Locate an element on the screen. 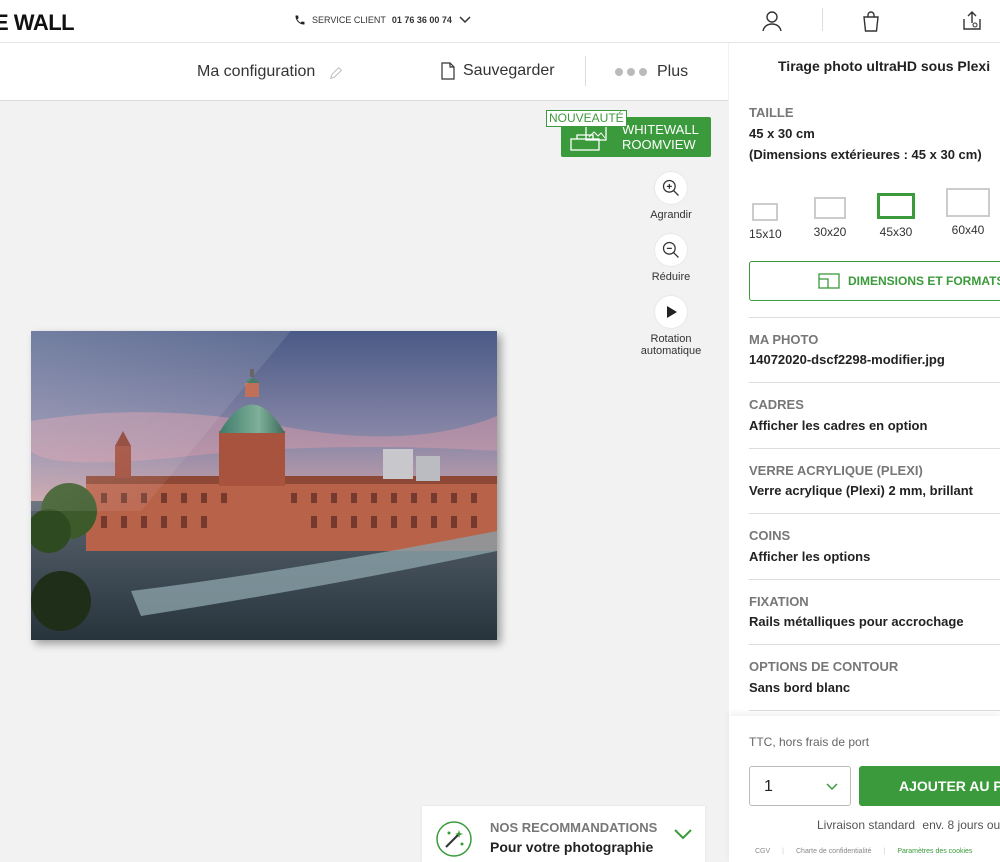  zoom-out-icon is located at coordinates (670, 249).